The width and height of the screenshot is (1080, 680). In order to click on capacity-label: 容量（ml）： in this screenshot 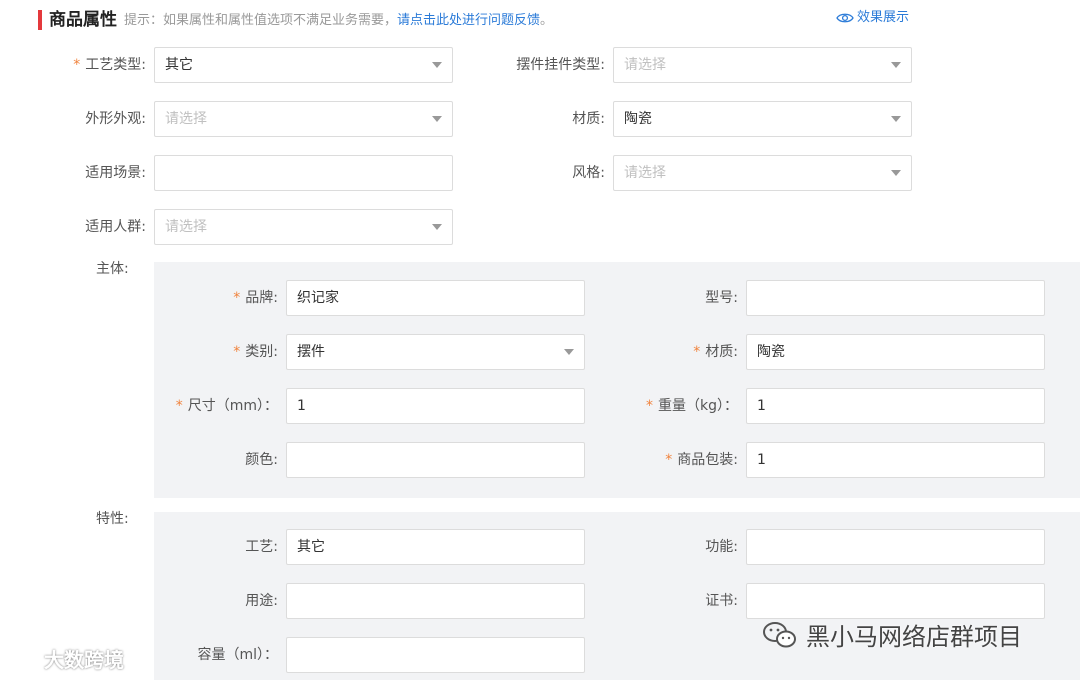, I will do `click(237, 655)`.